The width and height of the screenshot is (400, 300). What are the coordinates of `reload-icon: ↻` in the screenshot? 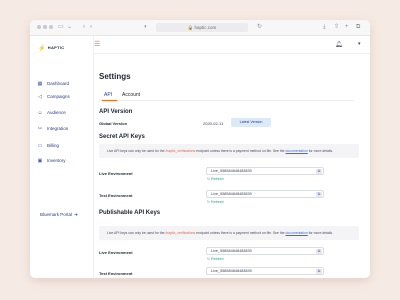 It's located at (259, 27).